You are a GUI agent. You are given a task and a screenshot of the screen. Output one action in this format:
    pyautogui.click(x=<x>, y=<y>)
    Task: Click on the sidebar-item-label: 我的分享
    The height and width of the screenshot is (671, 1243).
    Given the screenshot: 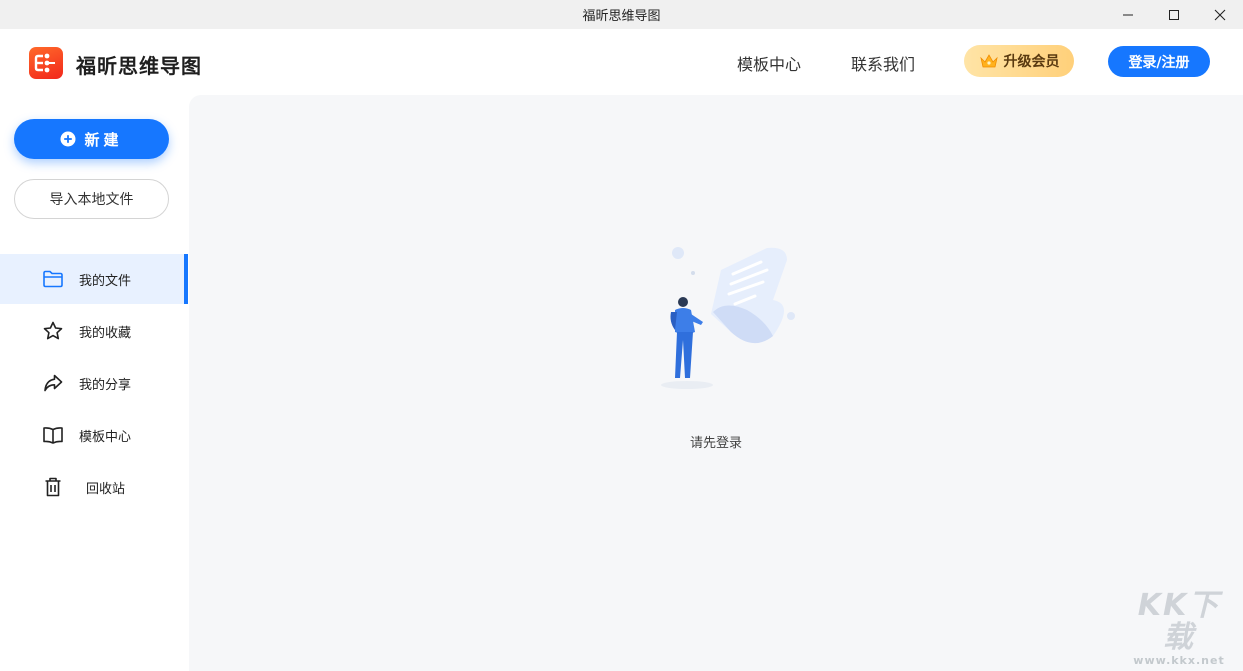 What is the action you would take?
    pyautogui.click(x=105, y=383)
    